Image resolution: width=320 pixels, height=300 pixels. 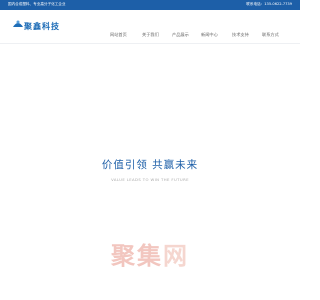 I want to click on logo-icon, so click(x=18, y=23).